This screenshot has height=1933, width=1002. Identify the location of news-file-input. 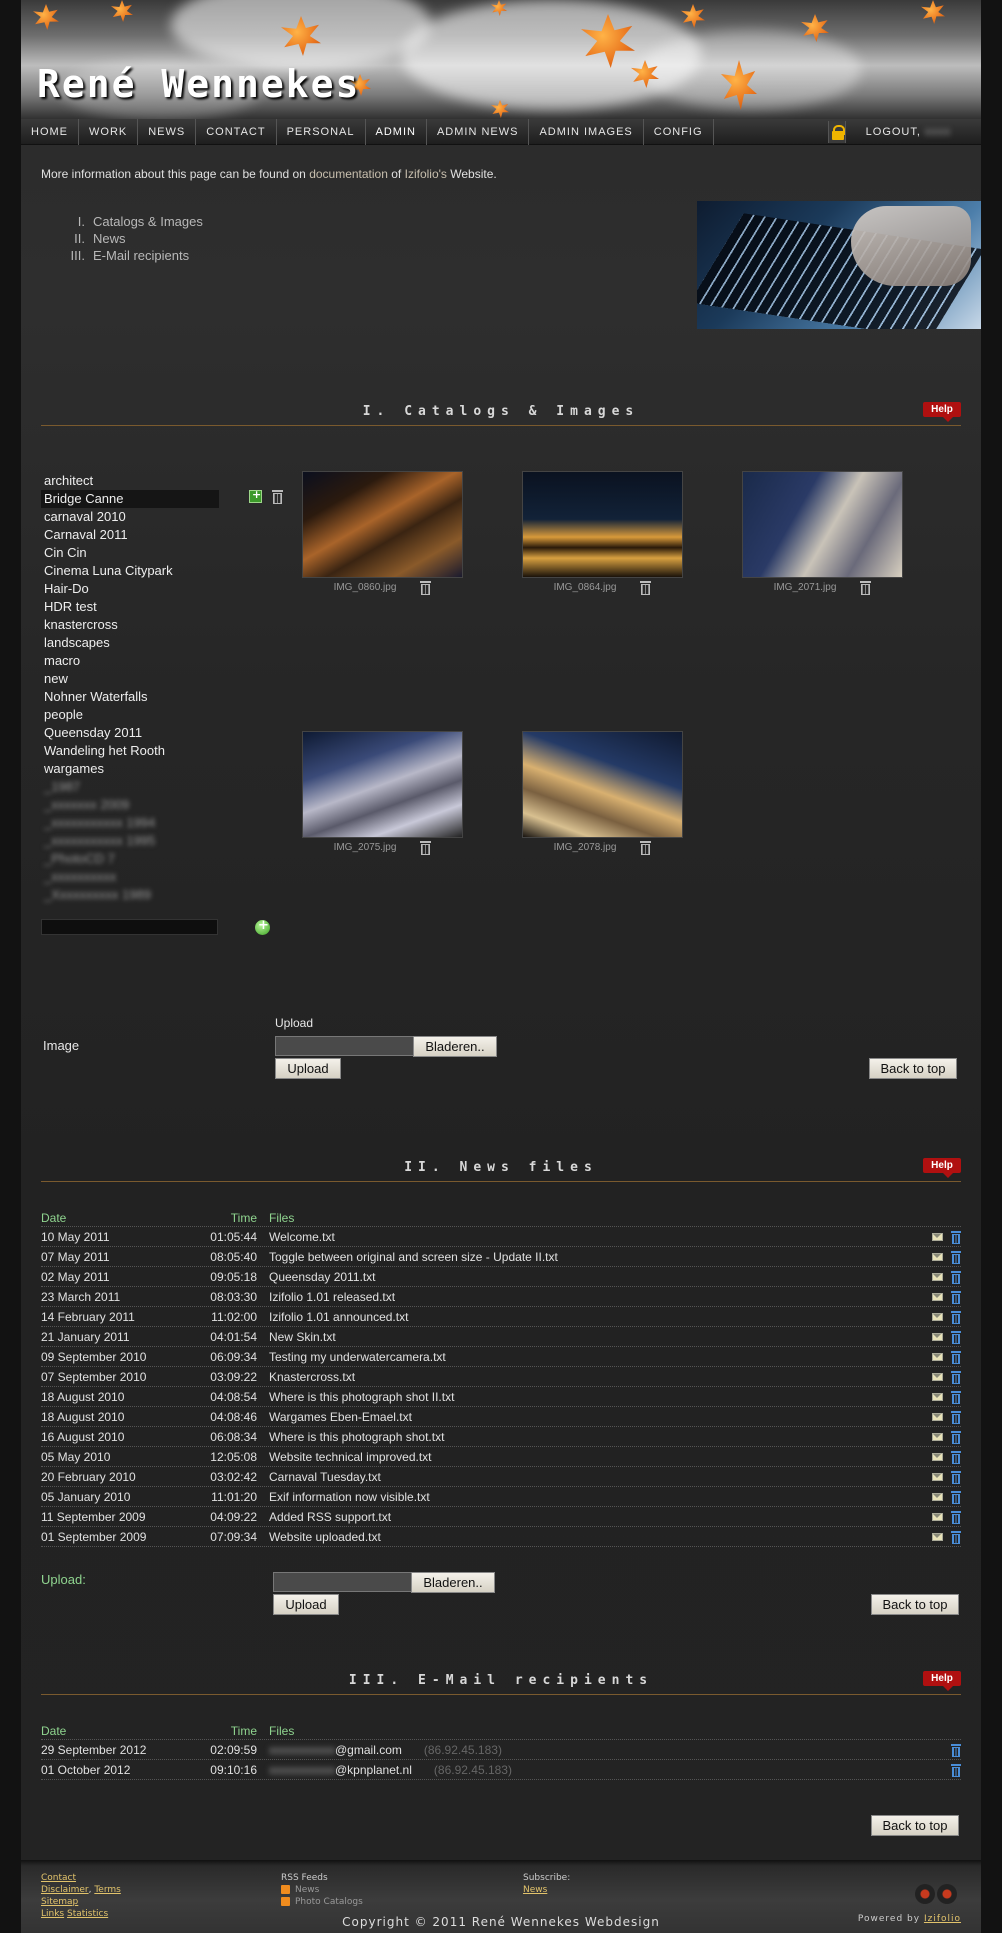
(343, 1582).